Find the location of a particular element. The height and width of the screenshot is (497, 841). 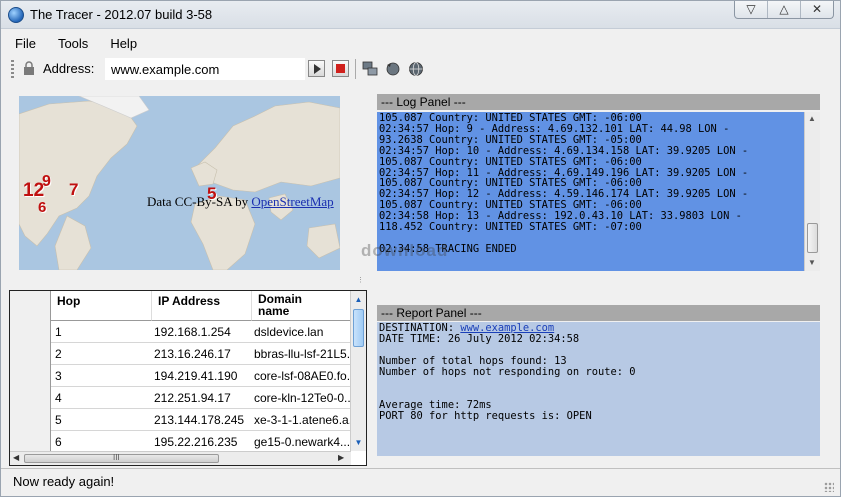

ip-cell: 195.22.216.235 is located at coordinates (196, 442).